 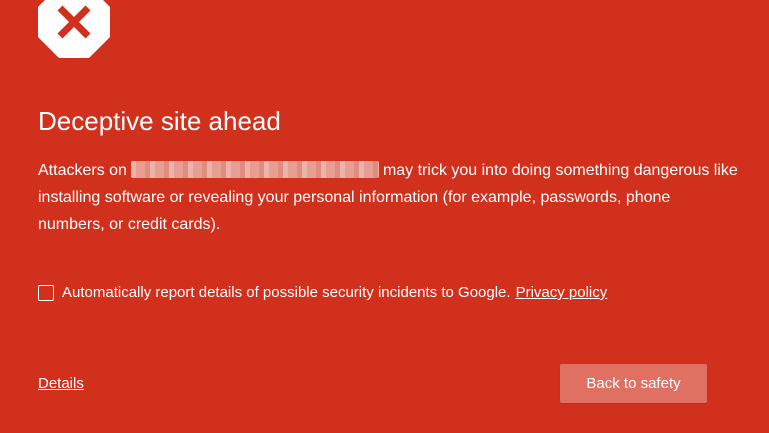 I want to click on back-to-safety-button: Back to safety, so click(x=633, y=383).